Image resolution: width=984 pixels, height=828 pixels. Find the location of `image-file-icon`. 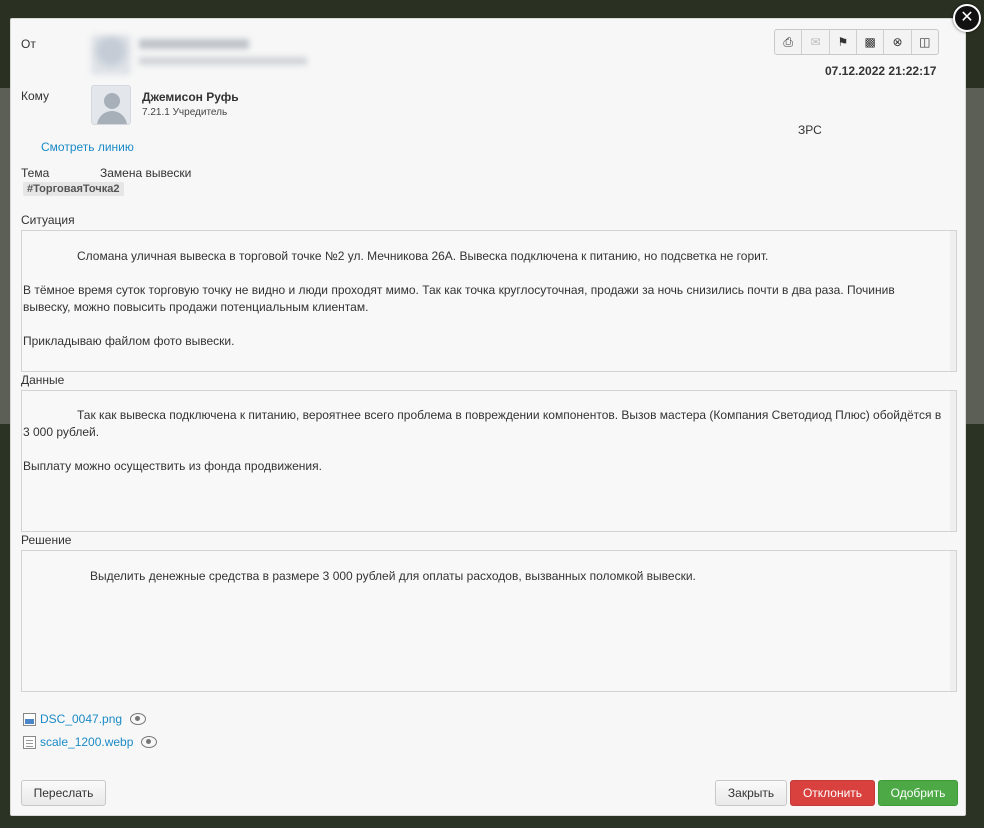

image-file-icon is located at coordinates (29, 719).